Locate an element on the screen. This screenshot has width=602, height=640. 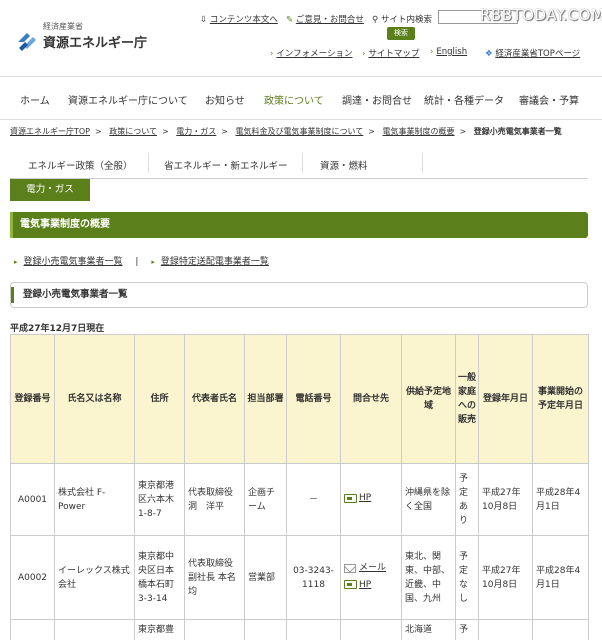
cell-contact is located at coordinates (371, 629).